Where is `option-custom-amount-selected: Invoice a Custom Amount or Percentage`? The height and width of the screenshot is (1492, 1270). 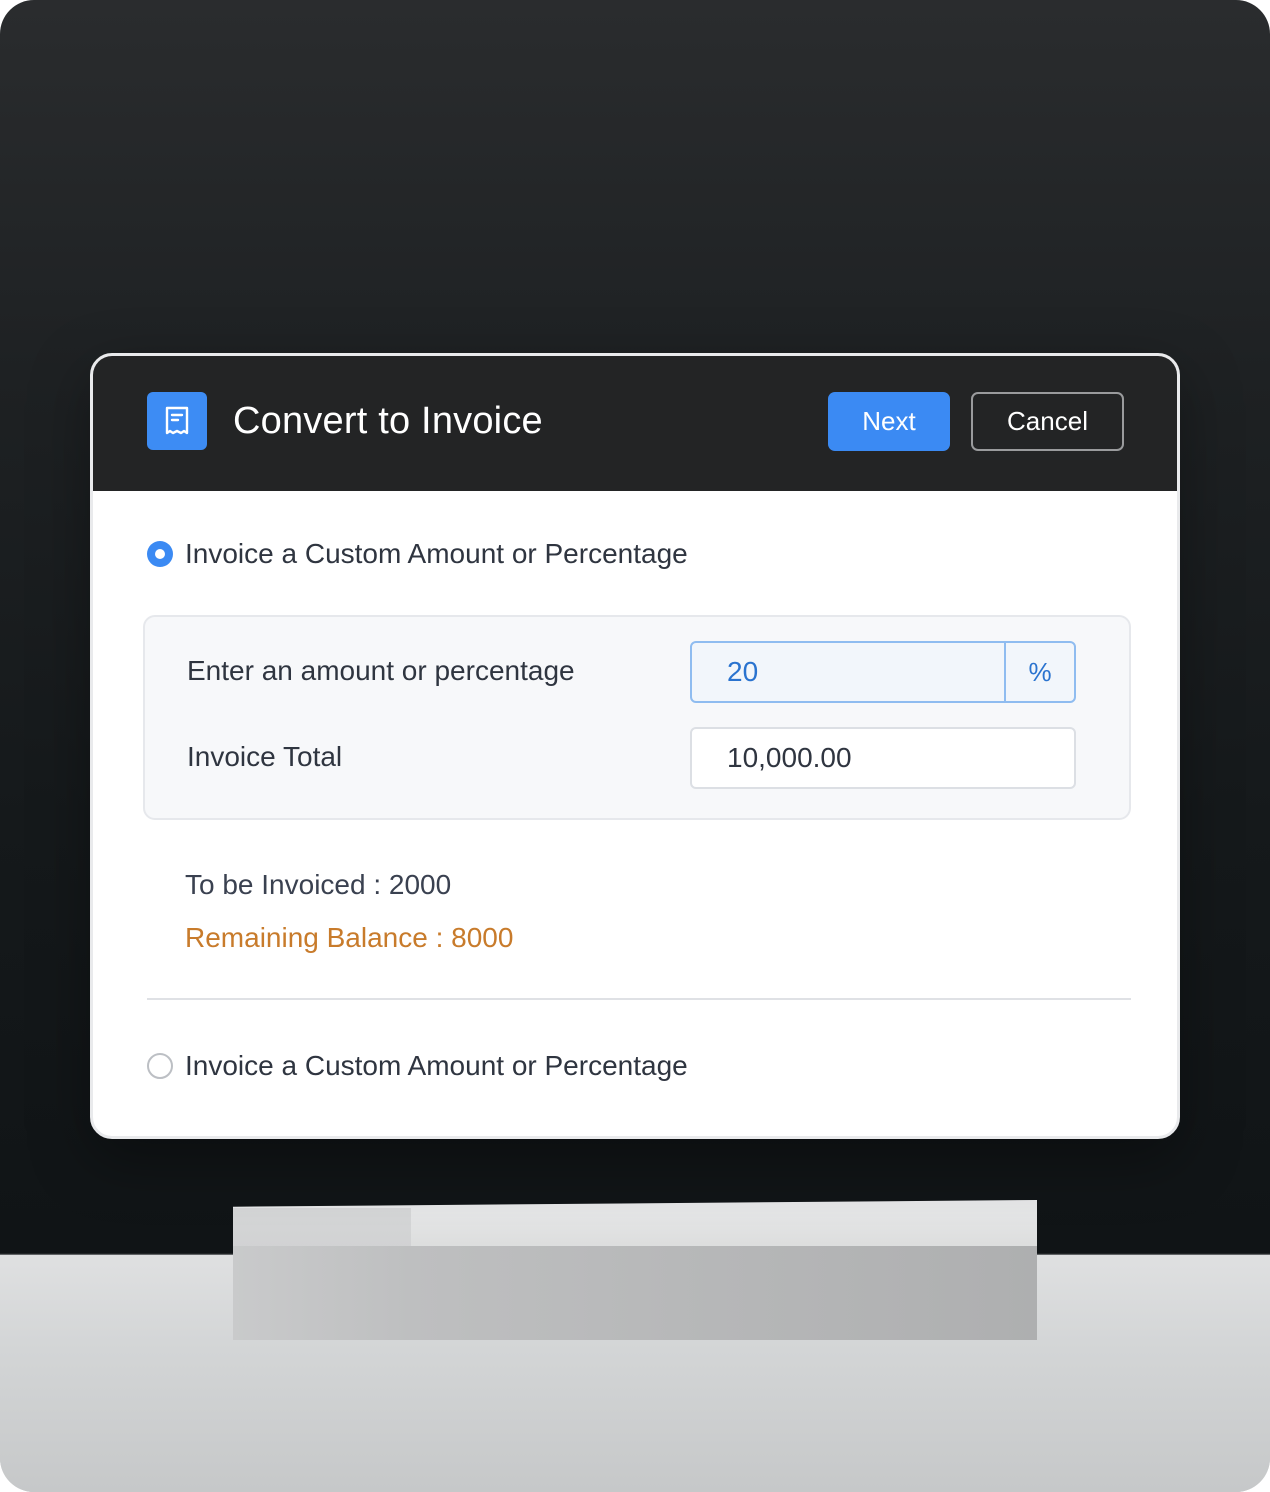
option-custom-amount-selected: Invoice a Custom Amount or Percentage is located at coordinates (417, 554).